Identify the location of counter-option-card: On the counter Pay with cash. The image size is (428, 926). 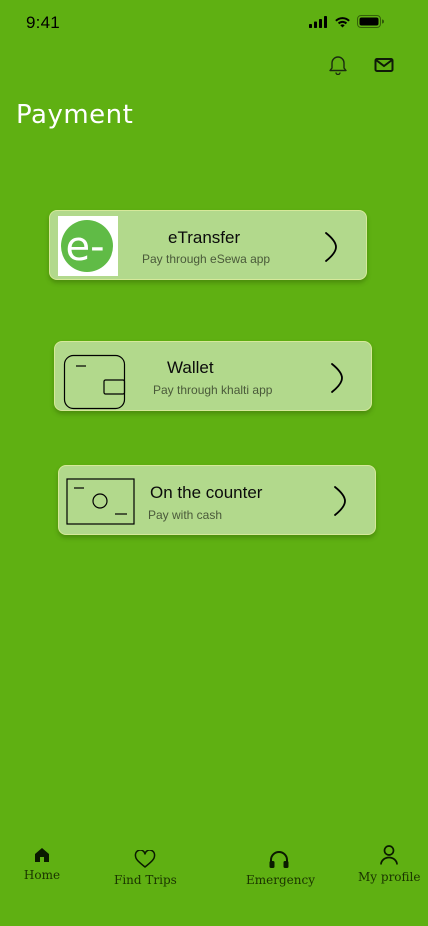
(217, 500).